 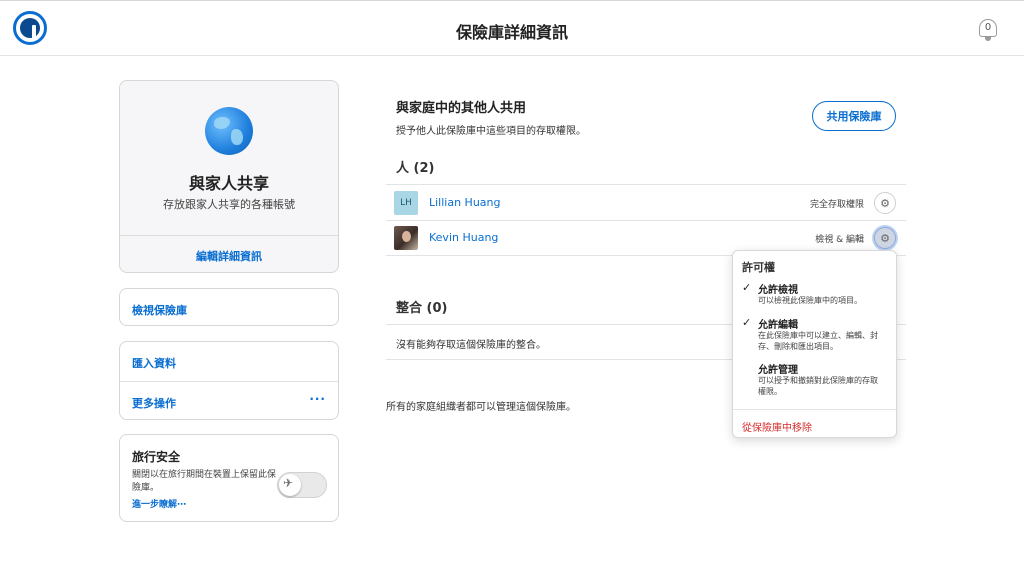 What do you see at coordinates (778, 370) in the screenshot?
I see `option-label: 允許管理` at bounding box center [778, 370].